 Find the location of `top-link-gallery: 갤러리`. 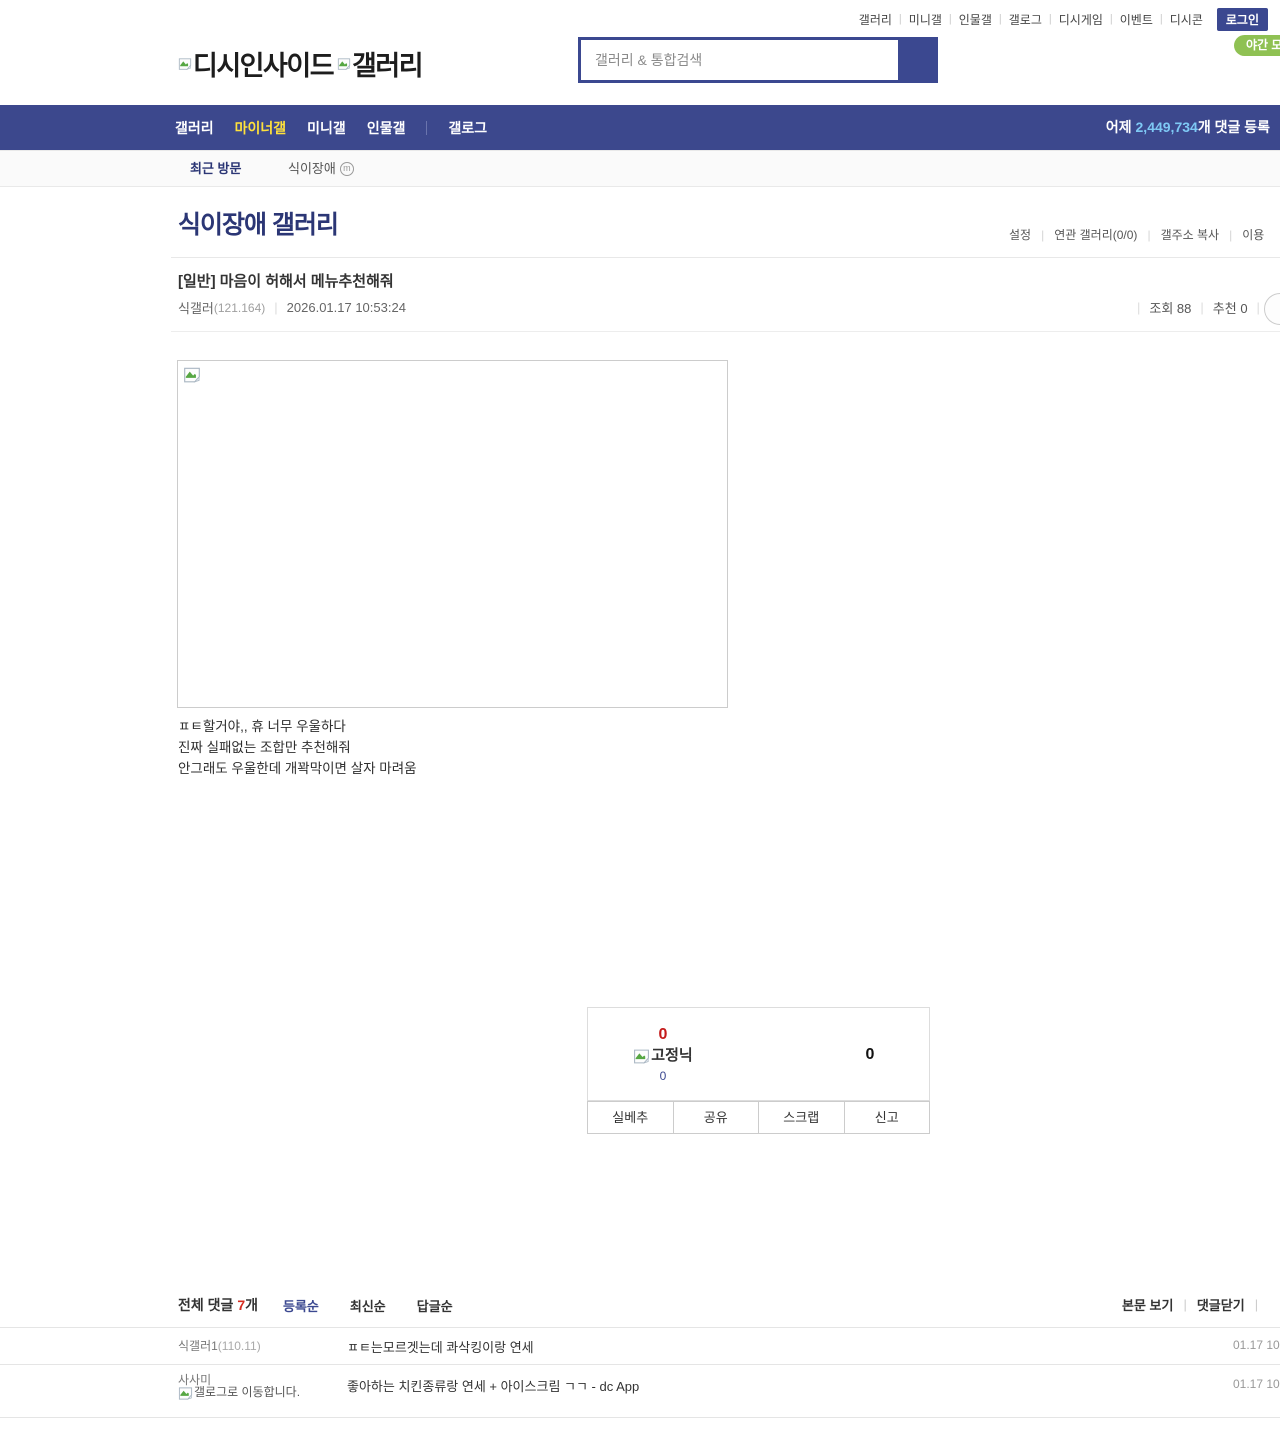

top-link-gallery: 갤러리 is located at coordinates (875, 19).